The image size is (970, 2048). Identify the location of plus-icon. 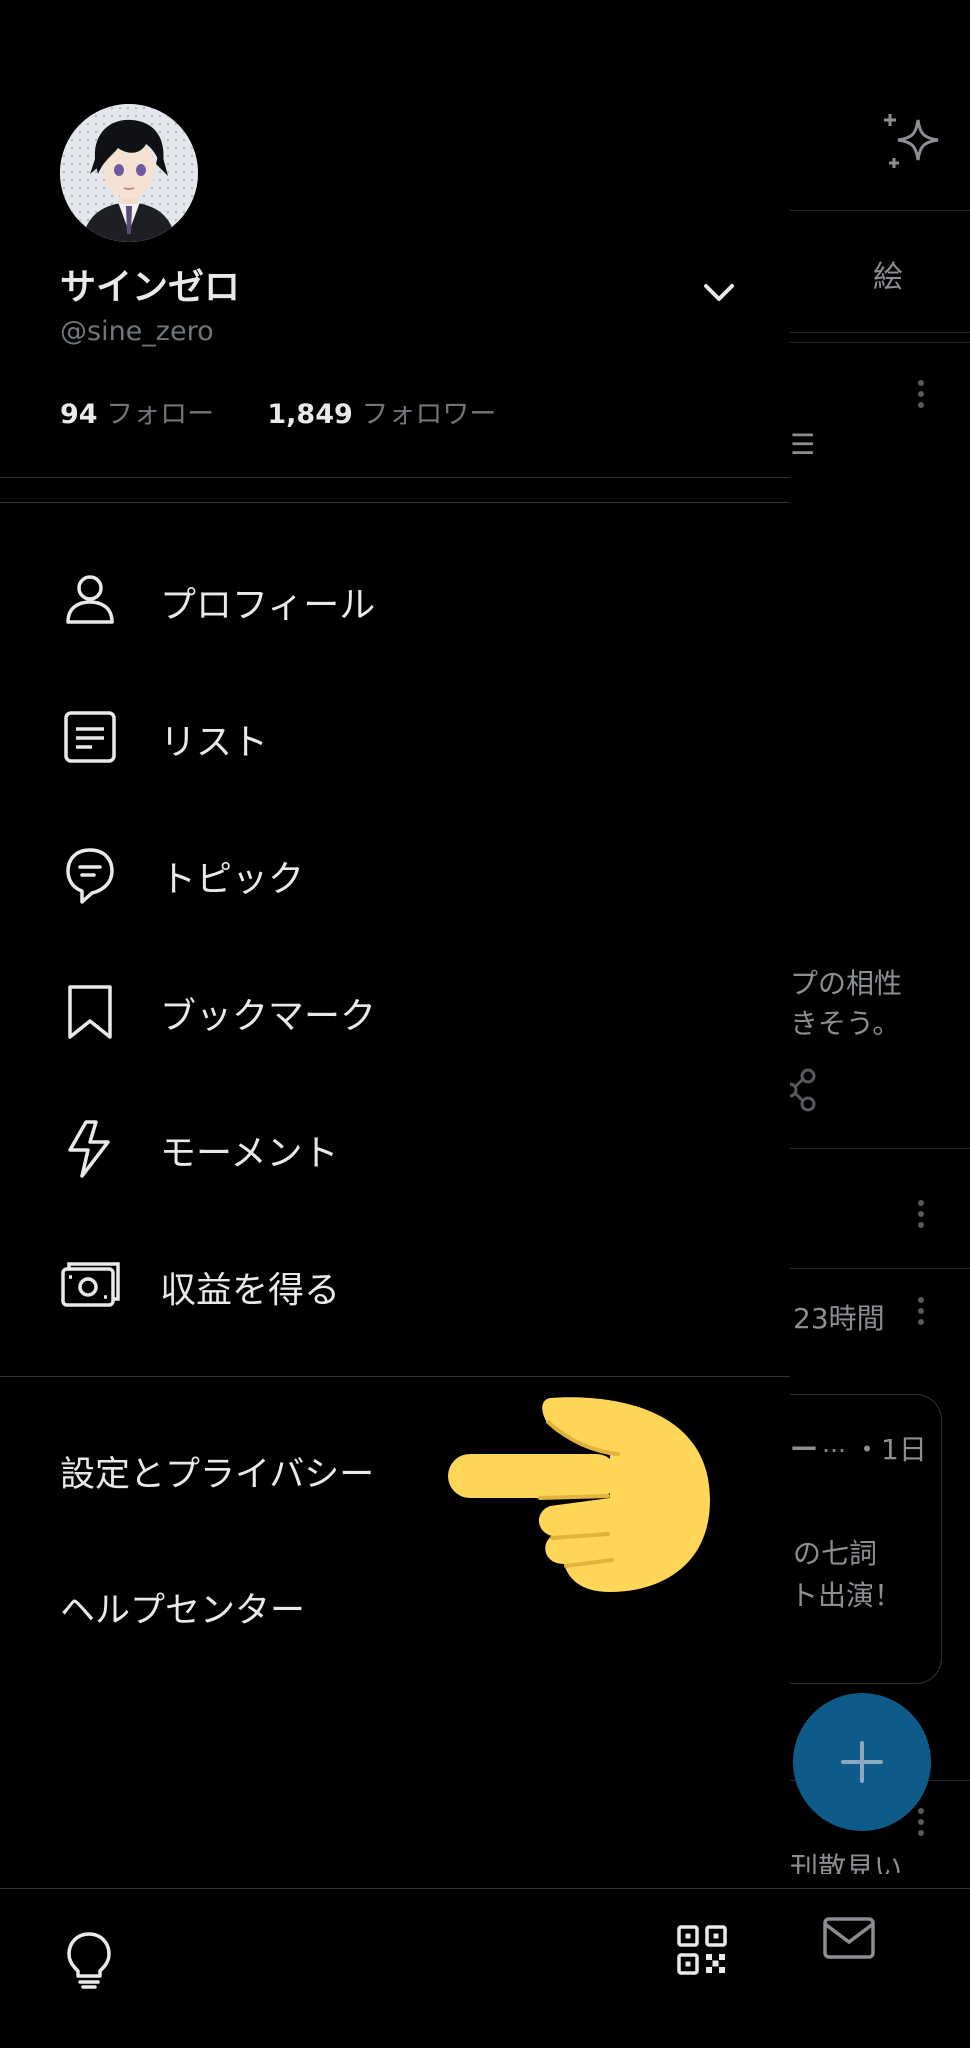
(862, 1762).